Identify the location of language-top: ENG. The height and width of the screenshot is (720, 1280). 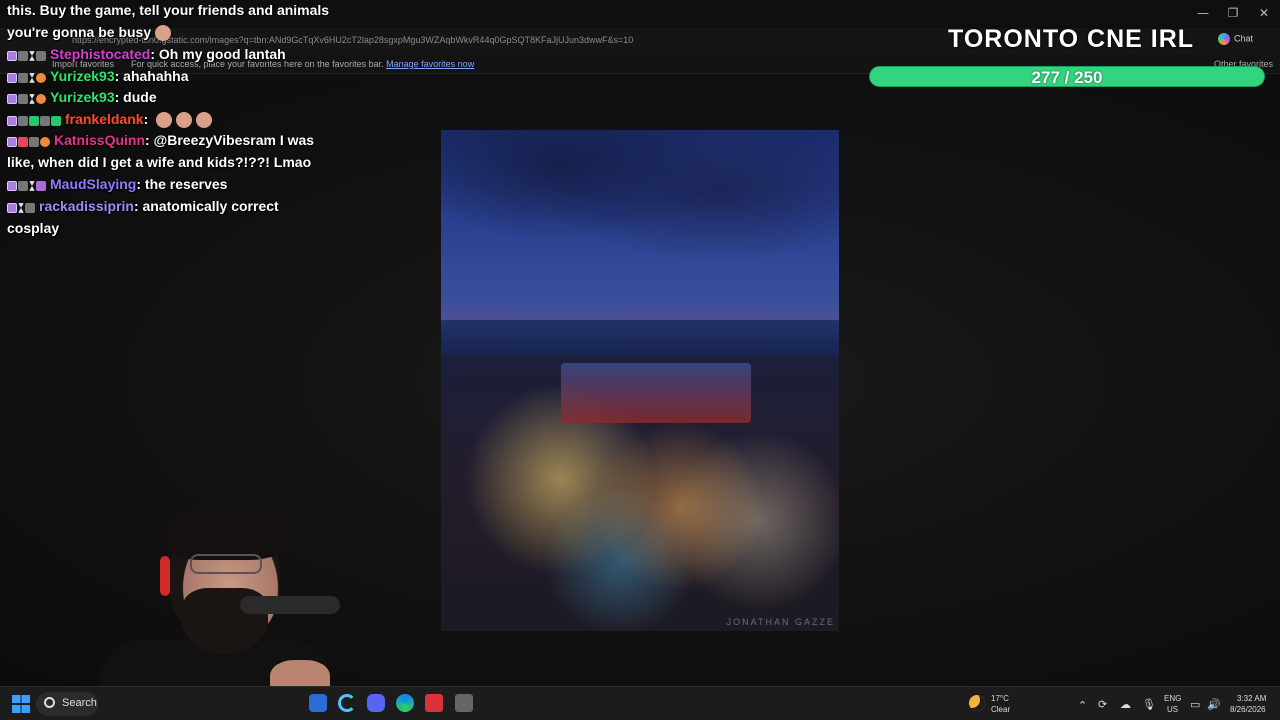
(1172, 698).